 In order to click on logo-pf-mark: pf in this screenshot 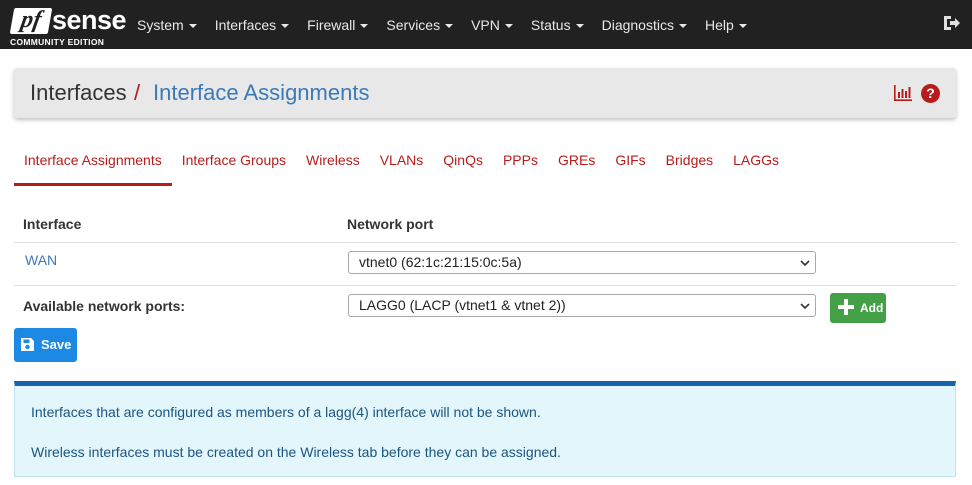, I will do `click(31, 20)`.